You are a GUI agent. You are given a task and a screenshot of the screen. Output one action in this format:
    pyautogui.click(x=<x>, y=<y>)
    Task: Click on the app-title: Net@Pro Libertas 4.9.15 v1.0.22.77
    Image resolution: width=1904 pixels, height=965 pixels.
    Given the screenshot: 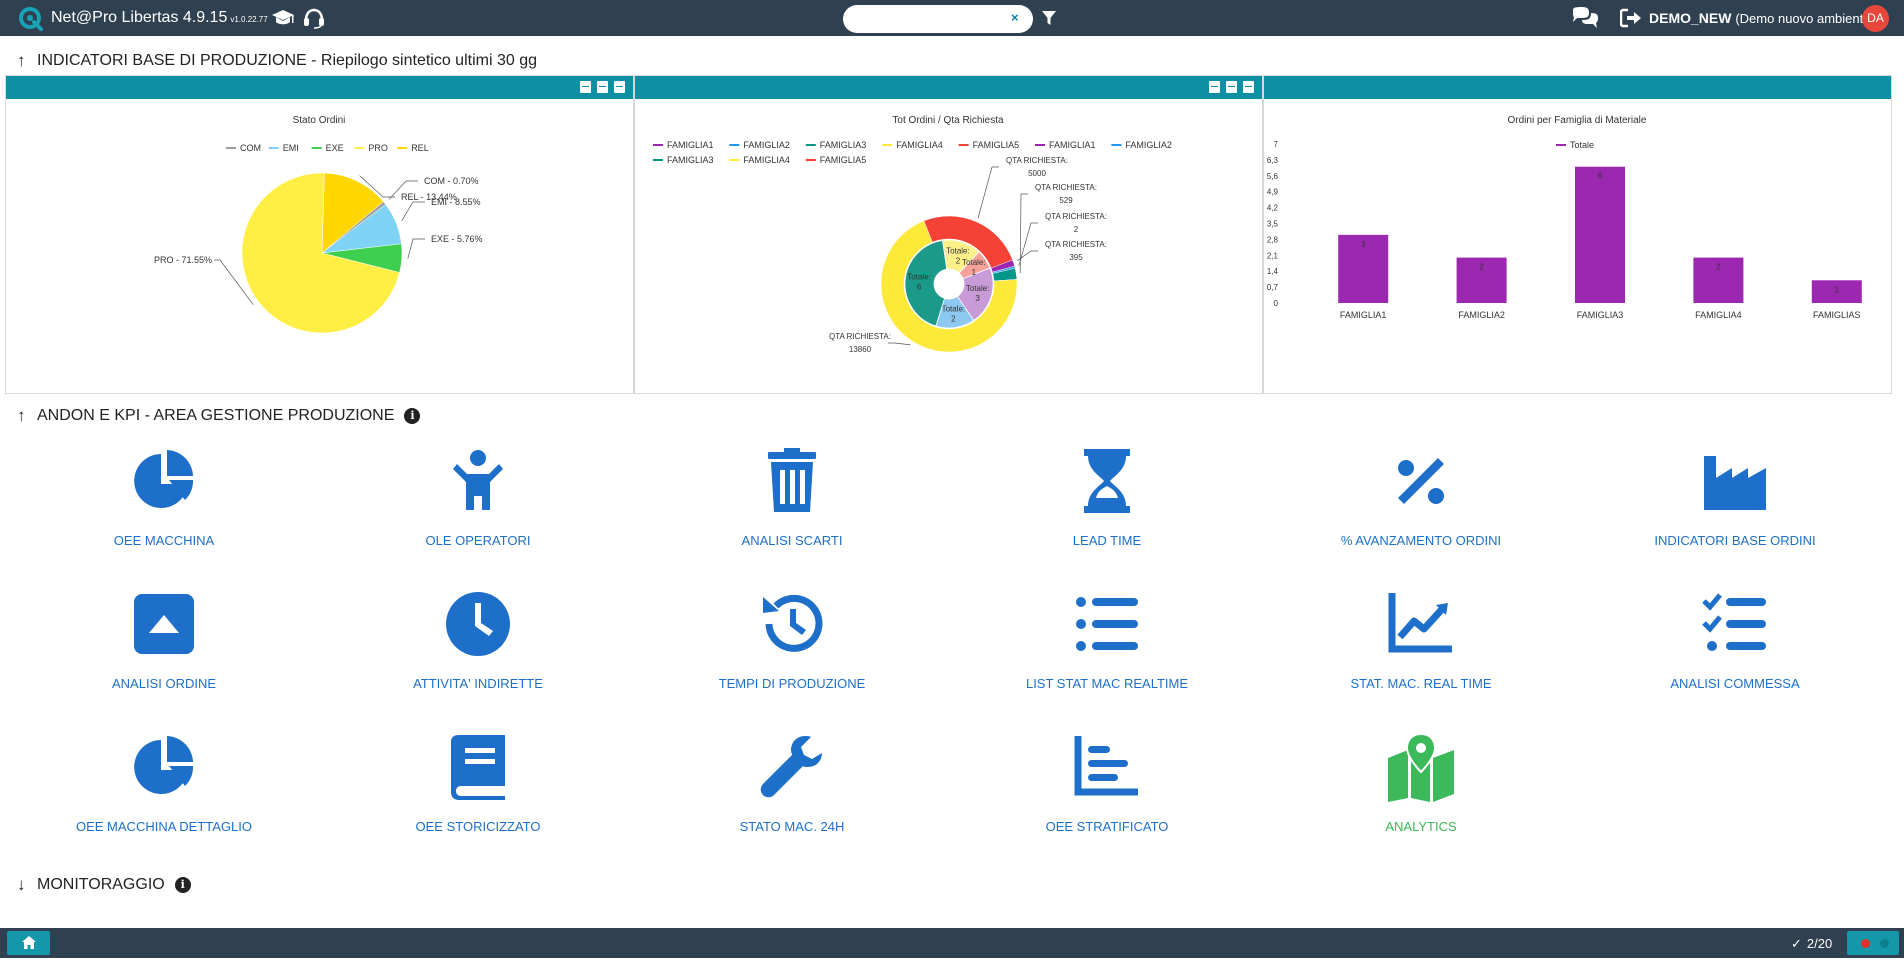 What is the action you would take?
    pyautogui.click(x=159, y=18)
    